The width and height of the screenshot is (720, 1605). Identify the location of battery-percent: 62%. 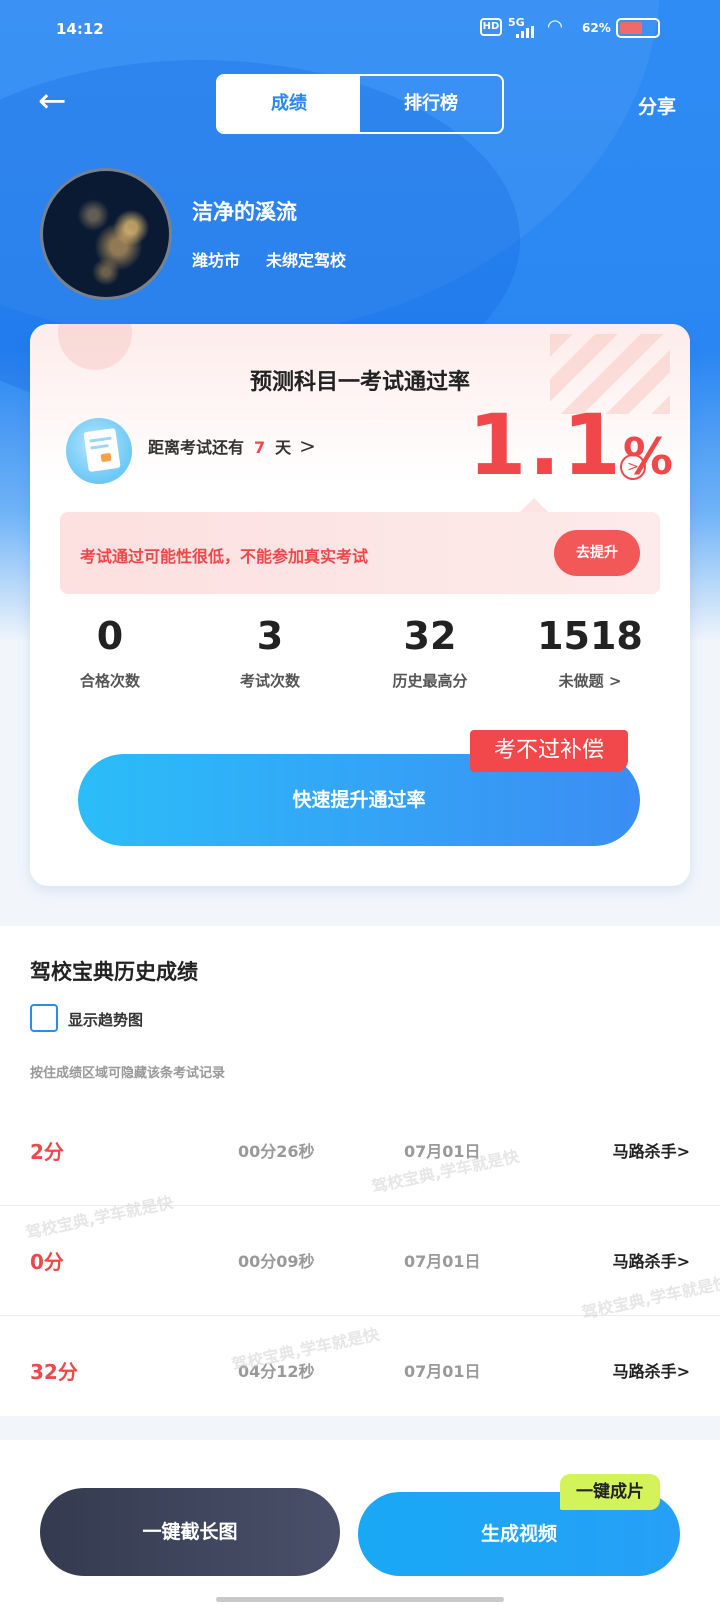
(596, 28).